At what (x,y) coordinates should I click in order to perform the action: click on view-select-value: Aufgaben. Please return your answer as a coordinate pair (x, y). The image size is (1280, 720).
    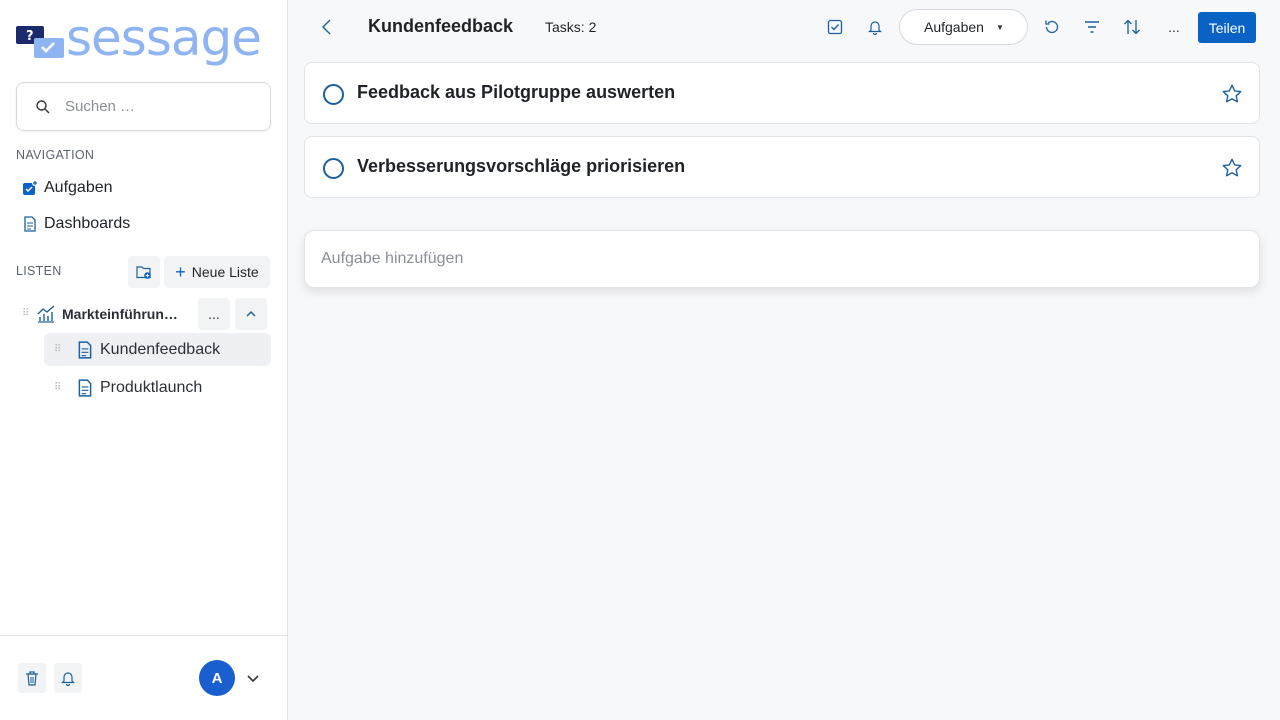
    Looking at the image, I should click on (954, 27).